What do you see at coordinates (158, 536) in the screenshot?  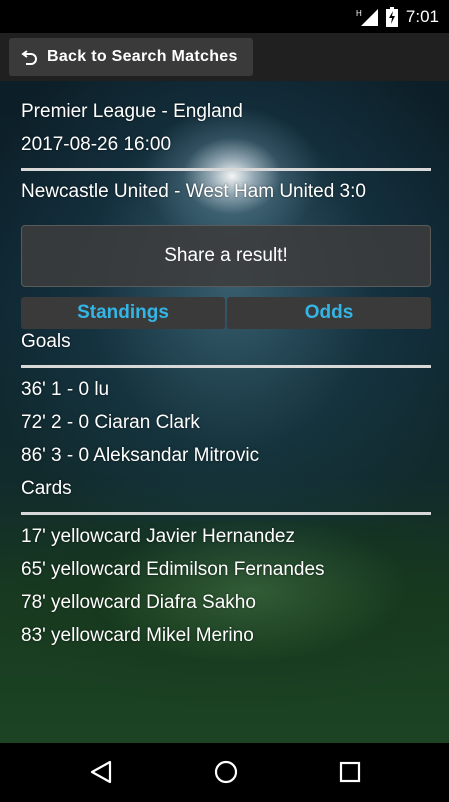 I see `card-item: 17' yellowcard Javier Hernandez` at bounding box center [158, 536].